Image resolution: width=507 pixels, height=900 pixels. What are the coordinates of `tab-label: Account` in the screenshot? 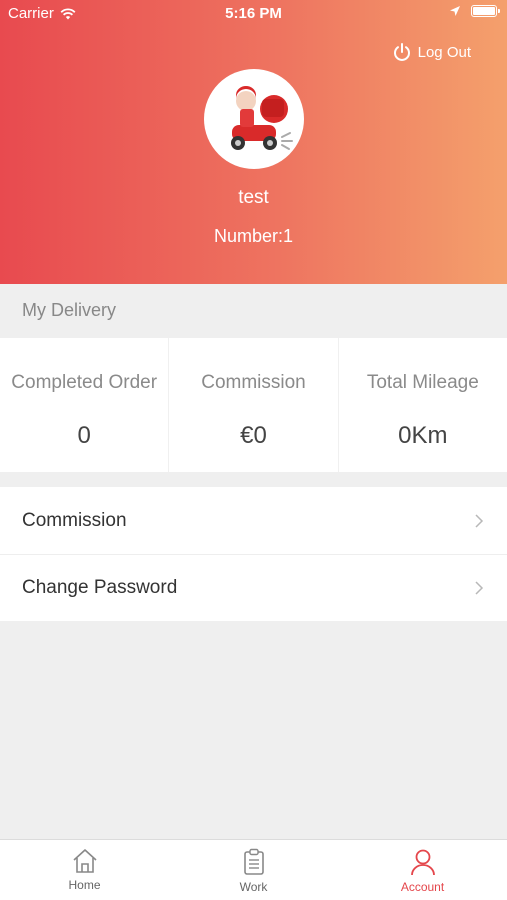 It's located at (422, 887).